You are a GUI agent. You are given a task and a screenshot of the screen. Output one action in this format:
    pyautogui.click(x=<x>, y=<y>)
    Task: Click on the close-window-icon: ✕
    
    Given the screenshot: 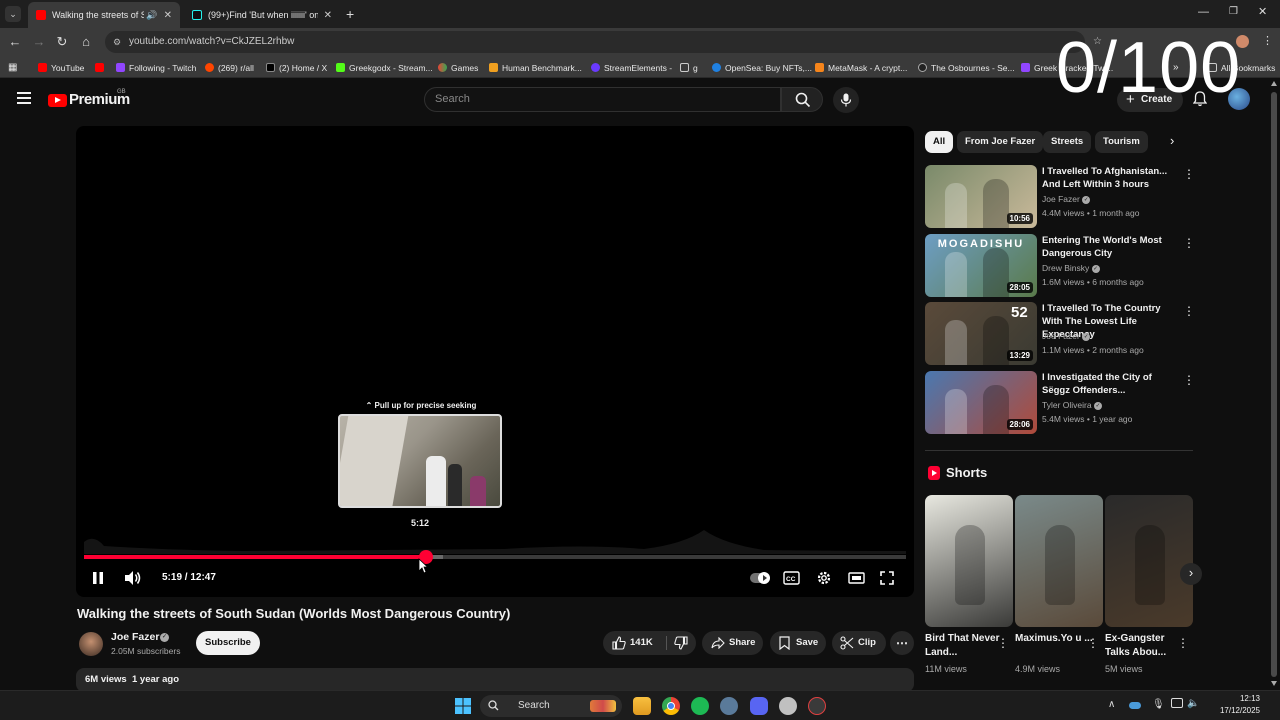 What is the action you would take?
    pyautogui.click(x=1262, y=11)
    